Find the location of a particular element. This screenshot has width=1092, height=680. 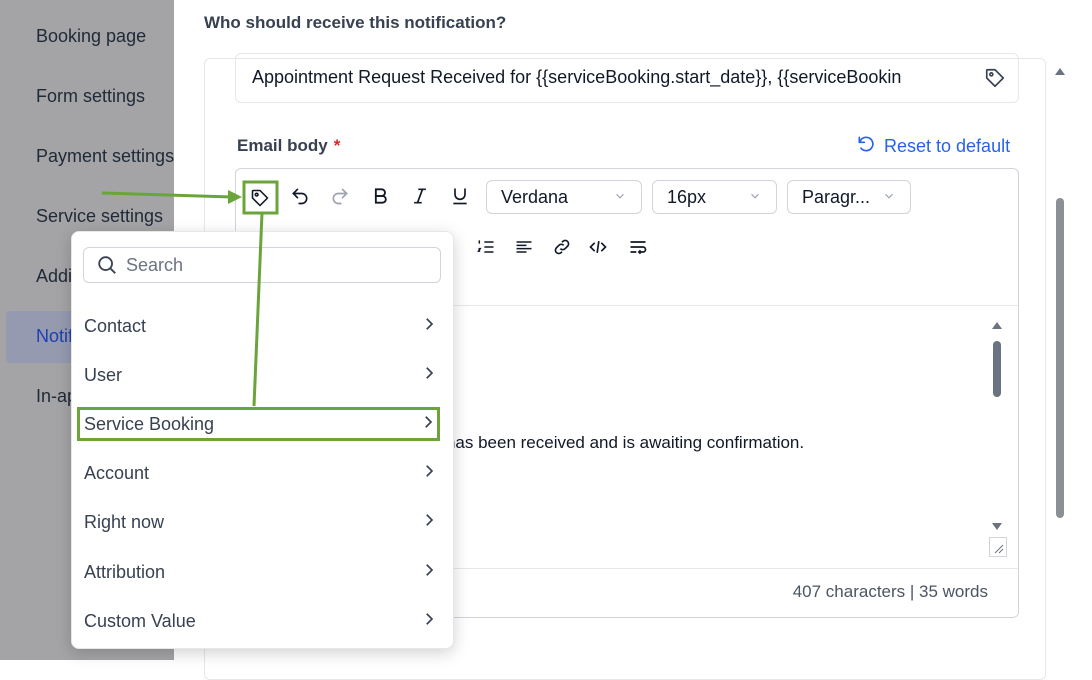

redo-button is located at coordinates (340, 198).